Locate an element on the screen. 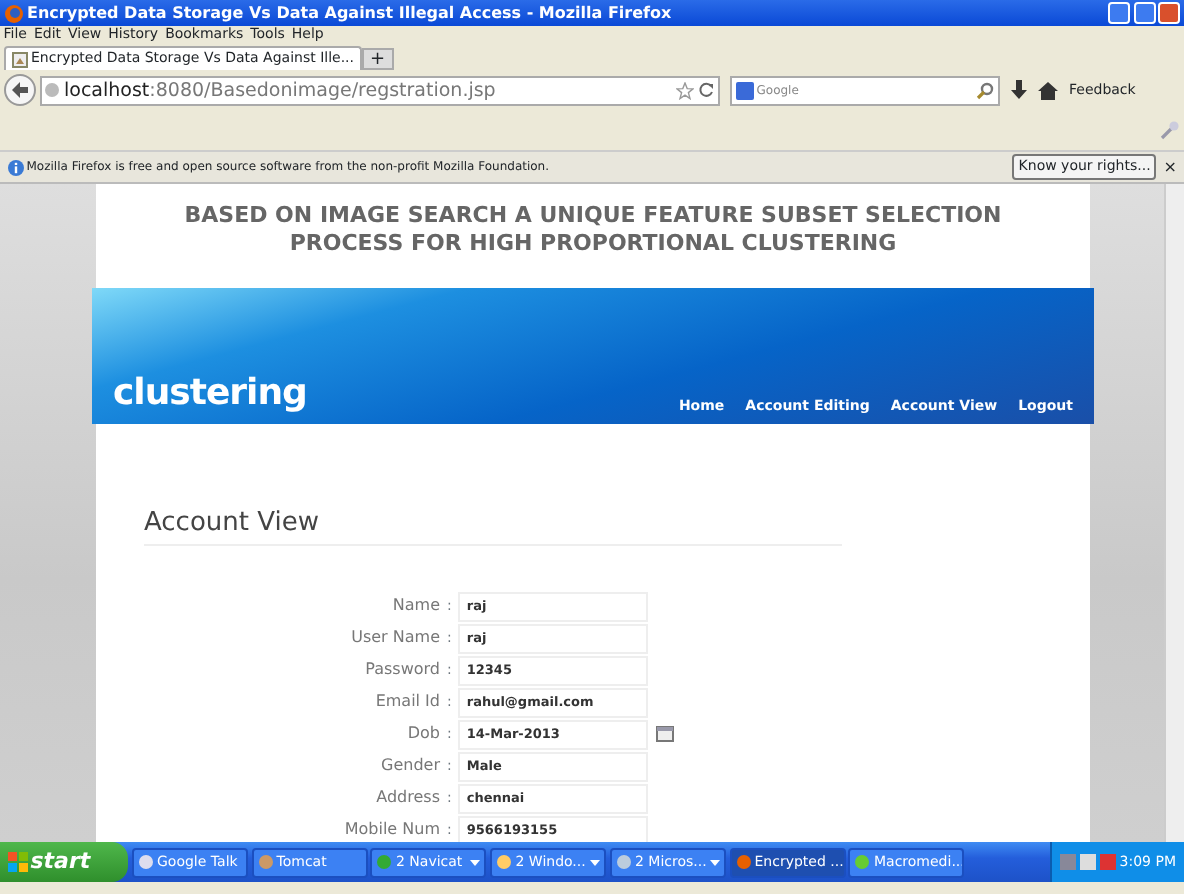  reload-icon is located at coordinates (705, 90).